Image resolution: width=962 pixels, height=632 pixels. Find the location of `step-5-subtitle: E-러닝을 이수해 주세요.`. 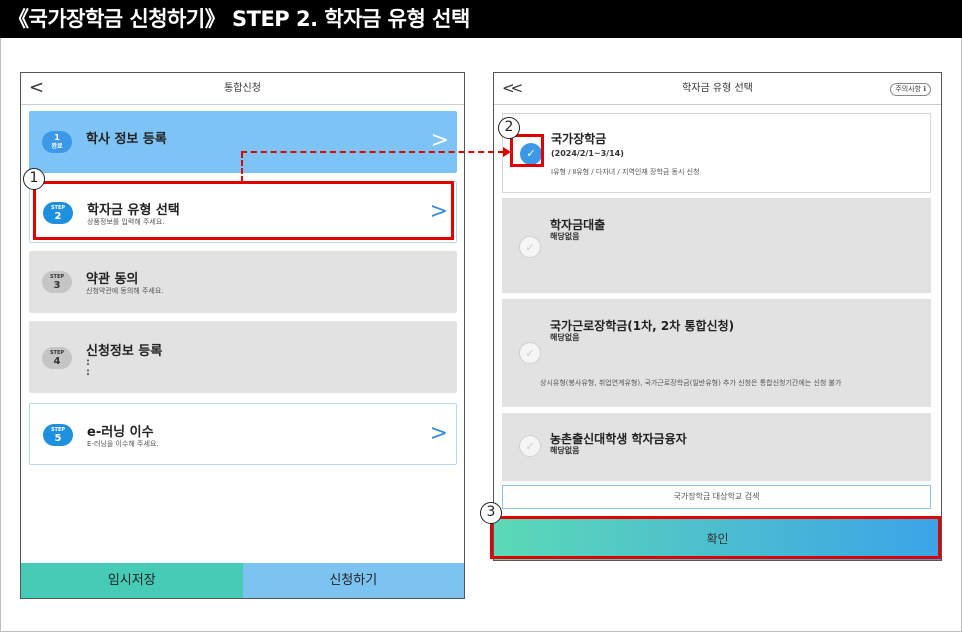

step-5-subtitle: E-러닝을 이수해 주세요. is located at coordinates (123, 444).